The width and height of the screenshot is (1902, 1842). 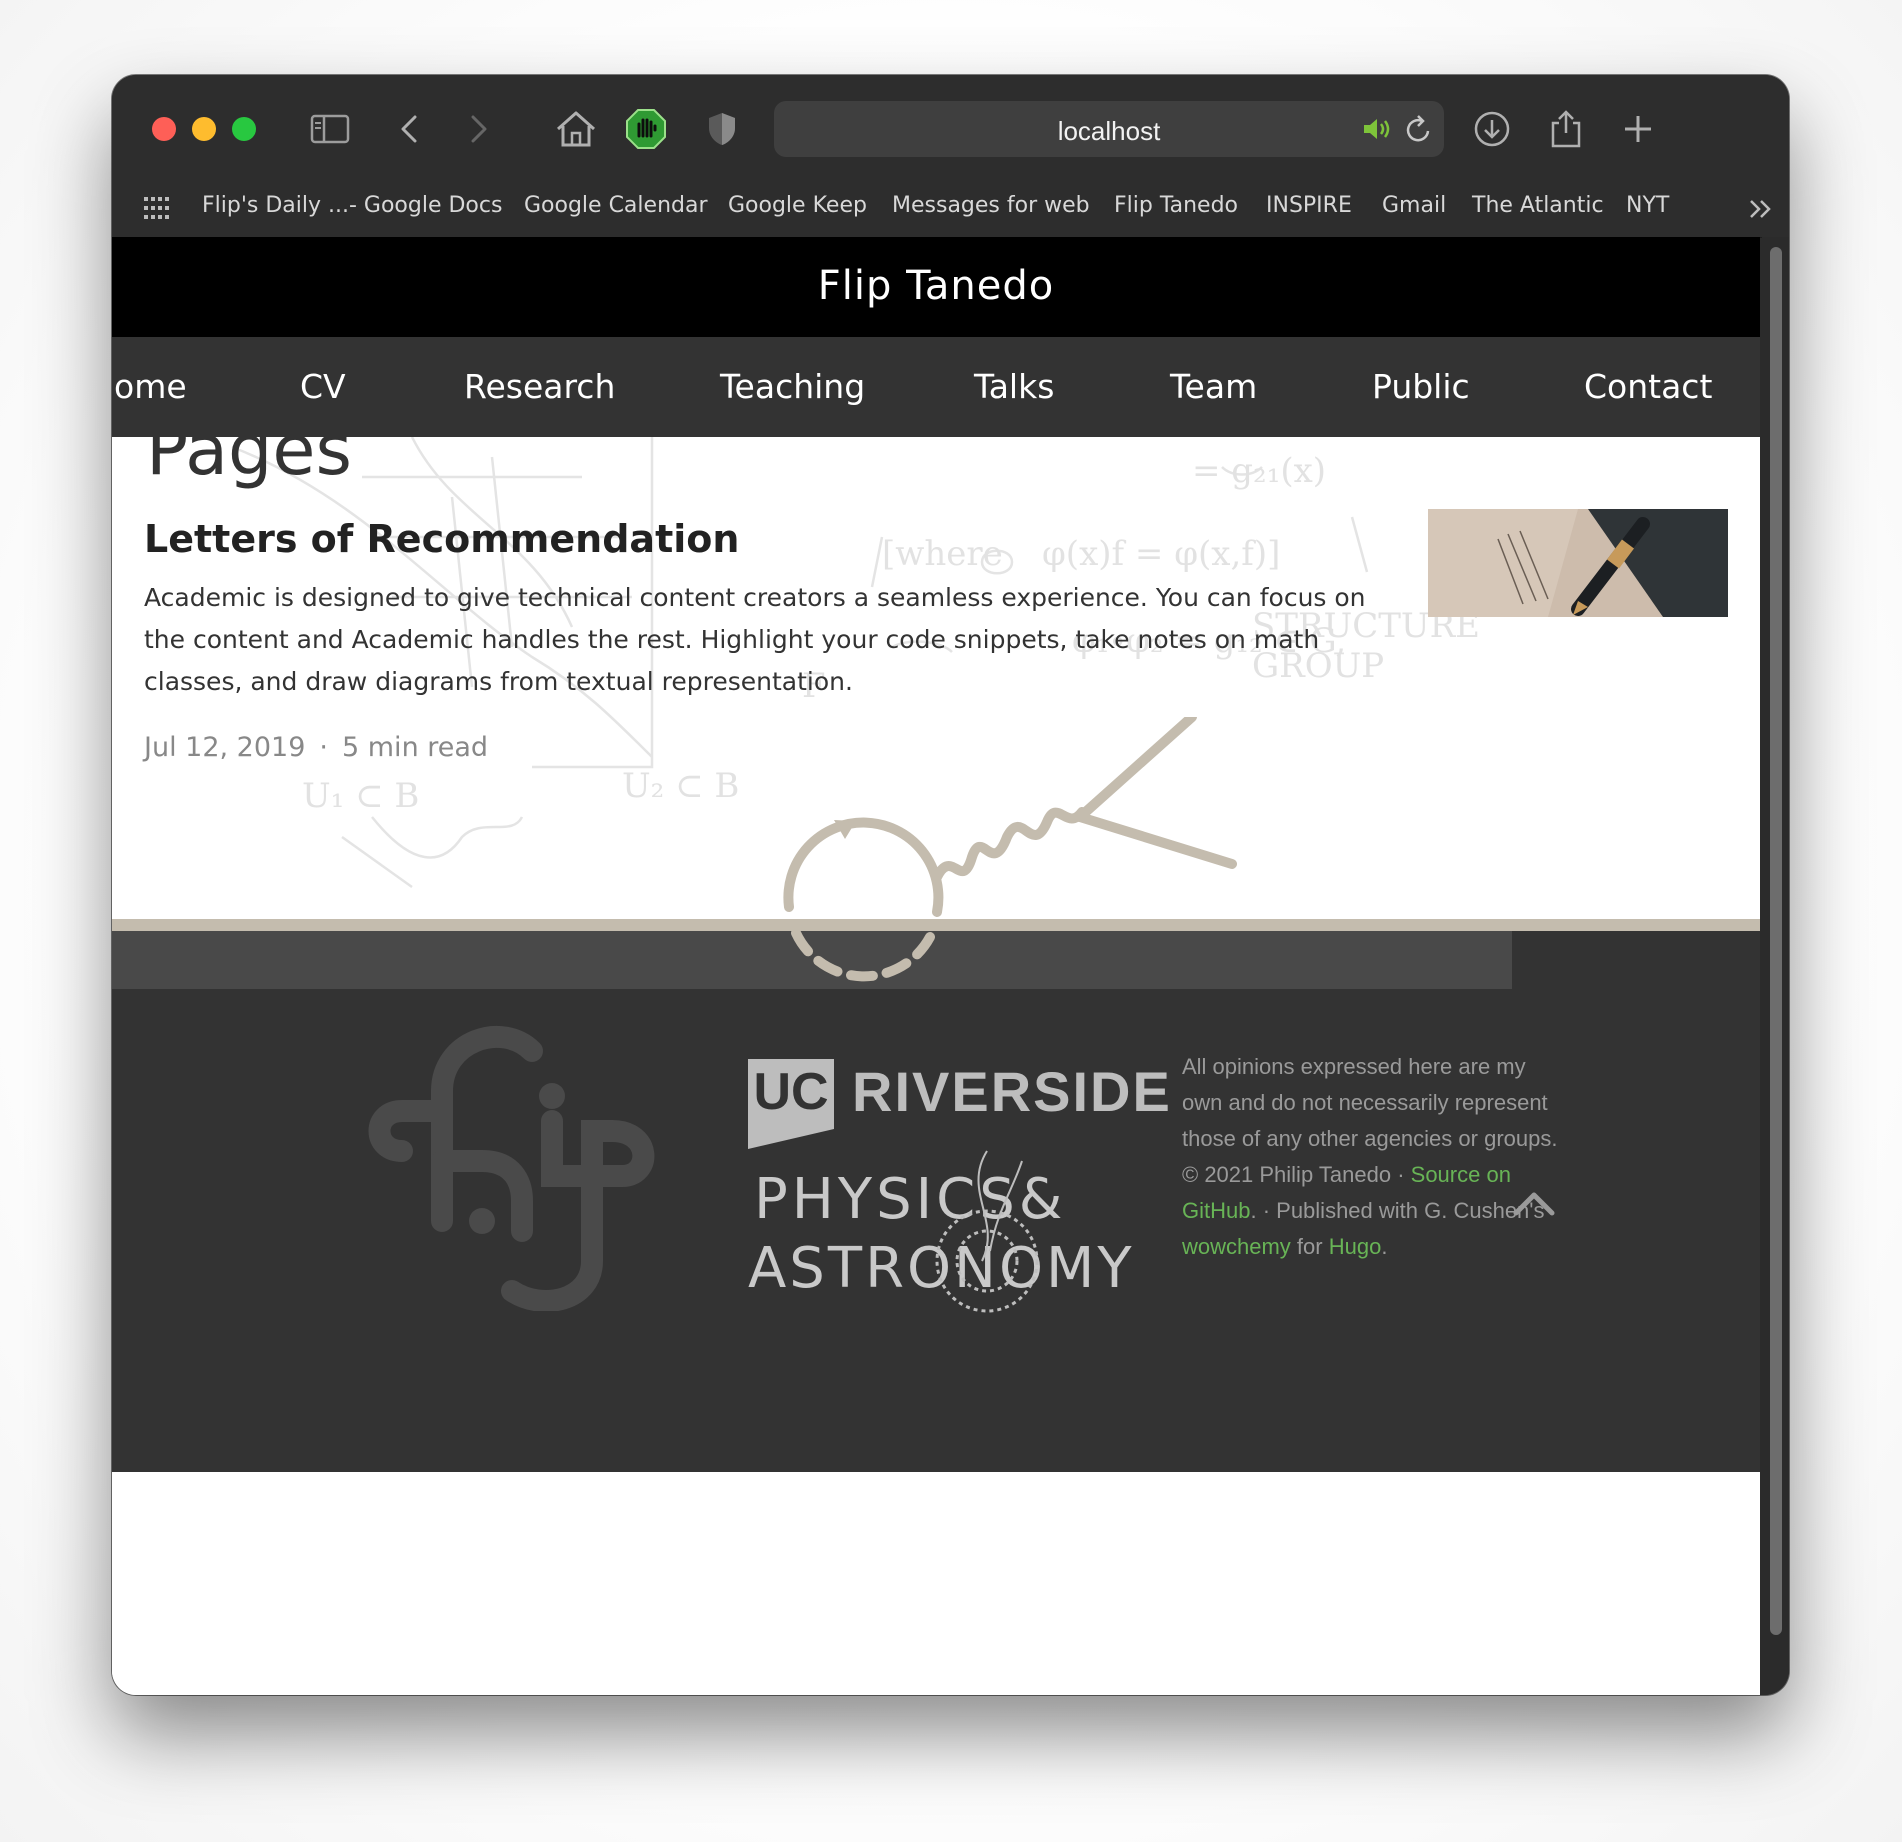 What do you see at coordinates (1647, 205) in the screenshot?
I see `bookmark-nyt: NYT` at bounding box center [1647, 205].